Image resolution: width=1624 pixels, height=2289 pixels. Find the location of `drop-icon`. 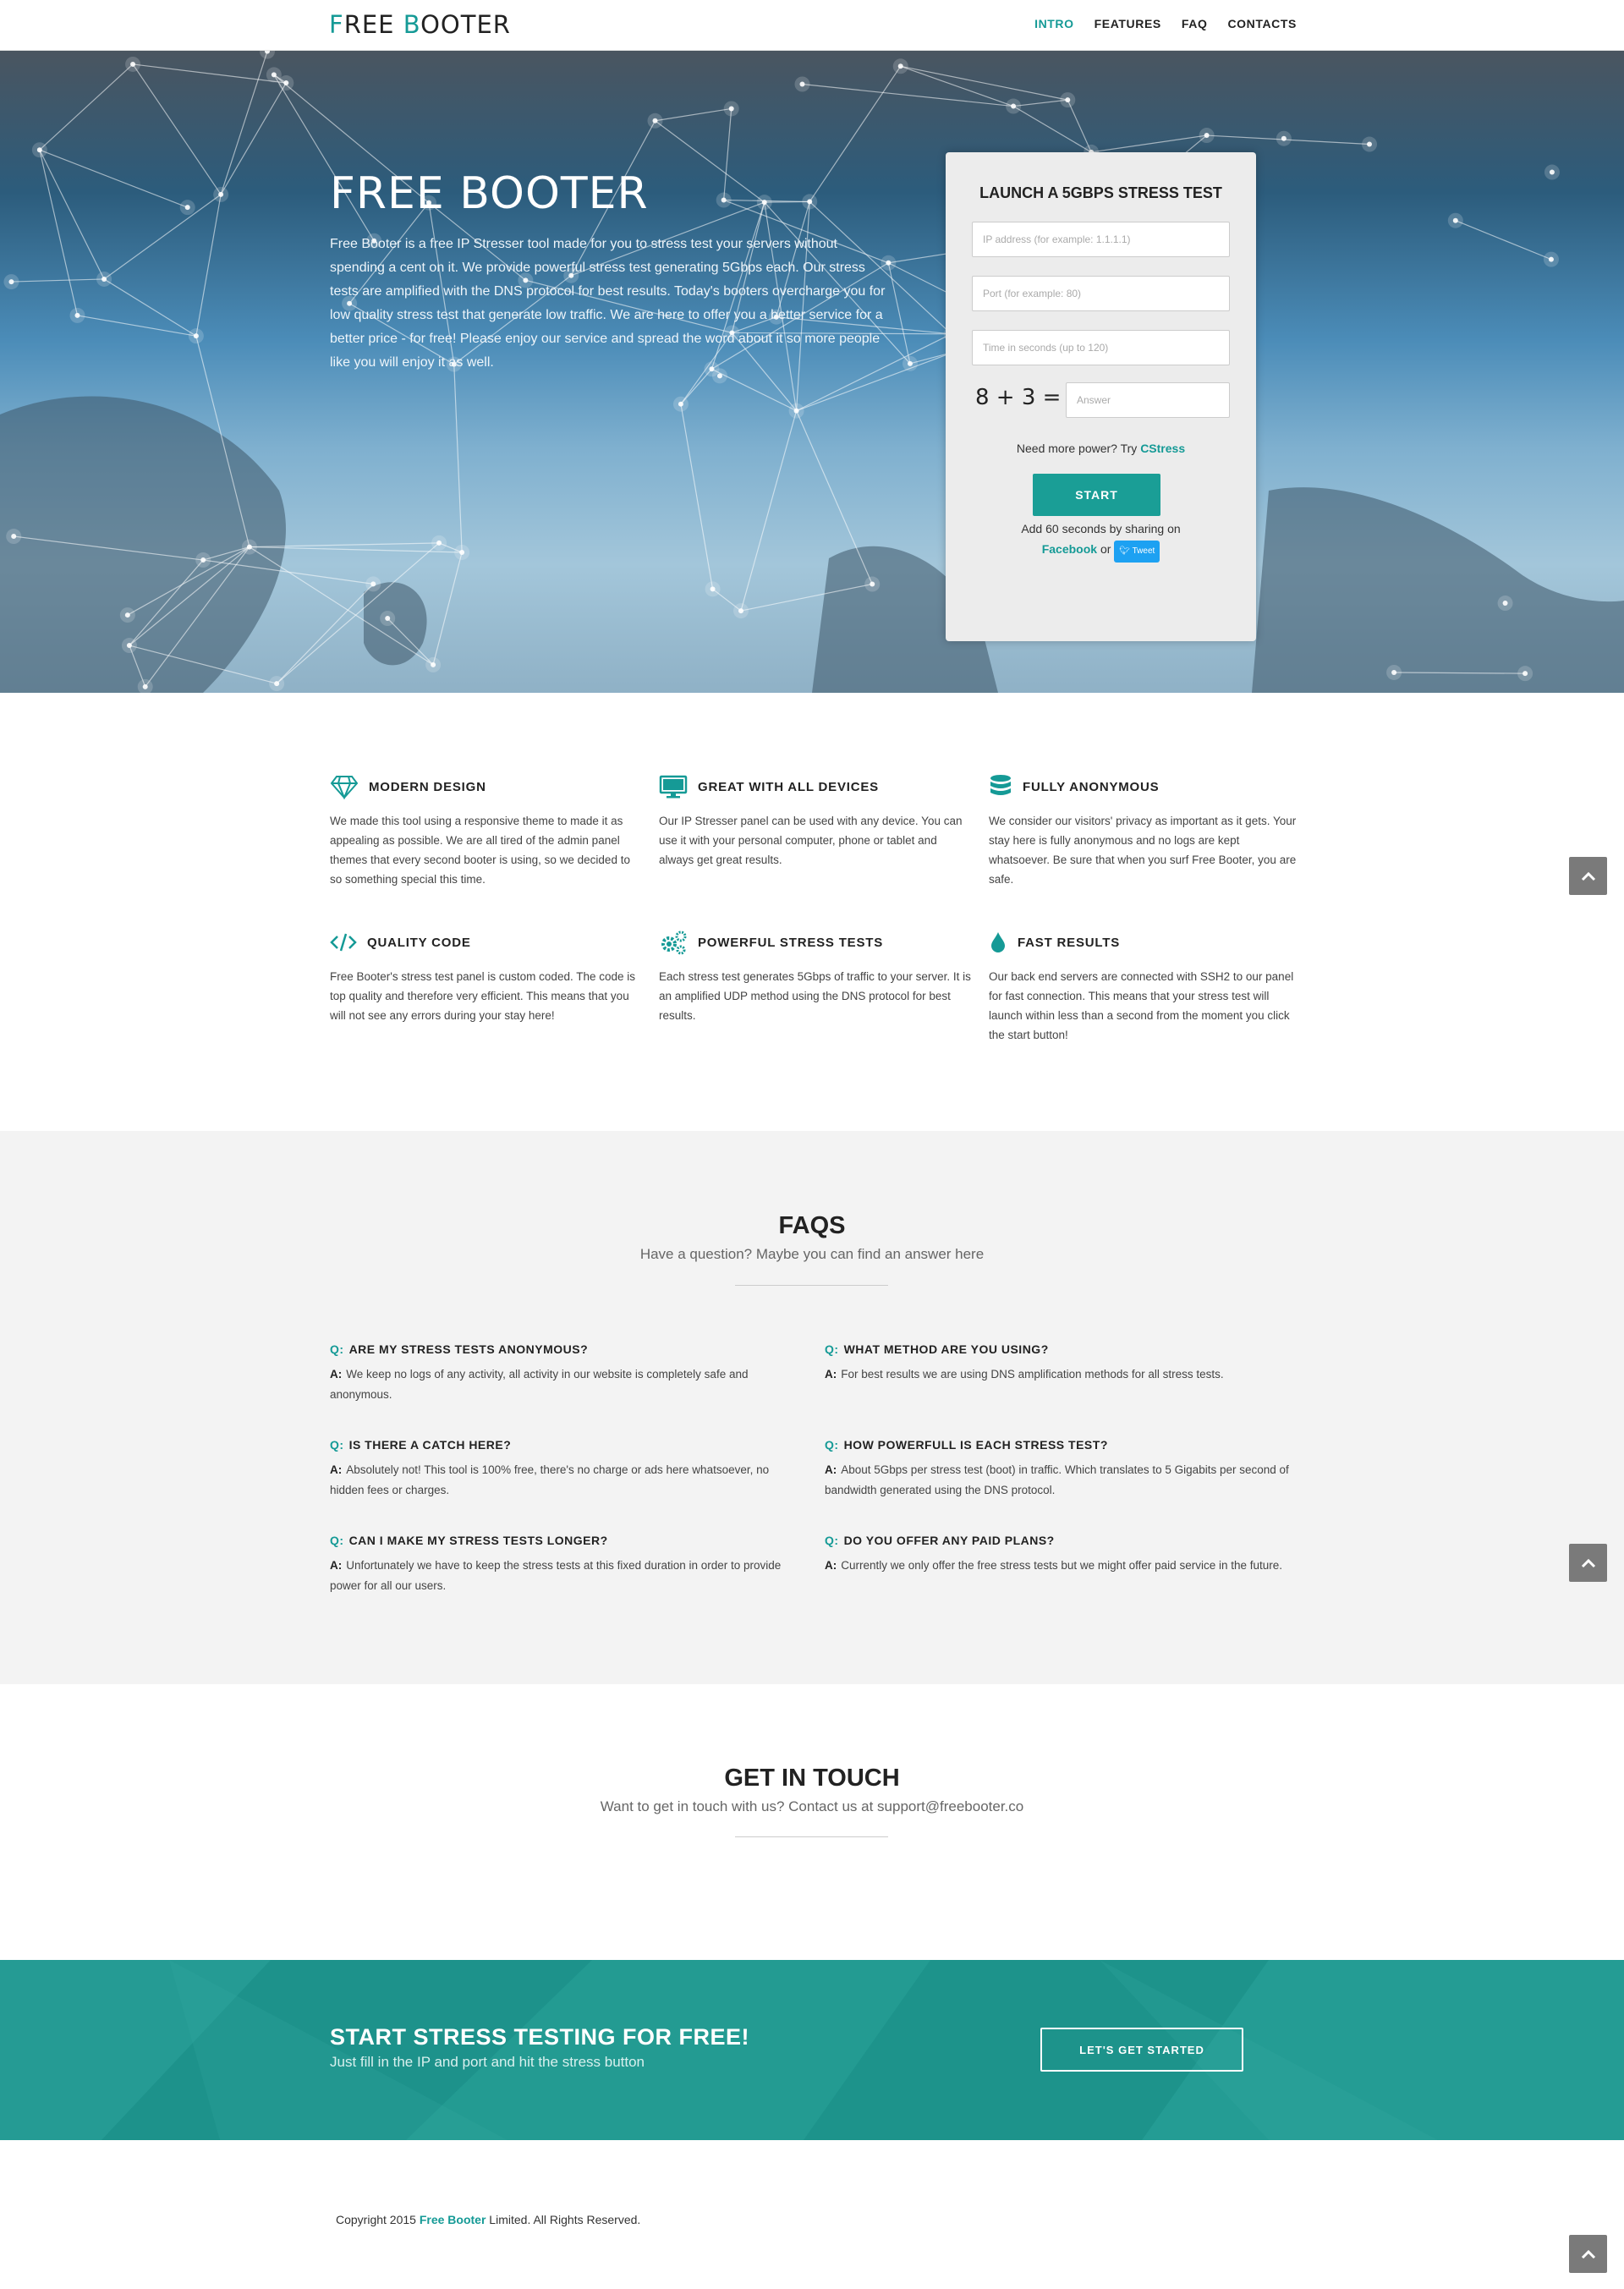

drop-icon is located at coordinates (998, 942).